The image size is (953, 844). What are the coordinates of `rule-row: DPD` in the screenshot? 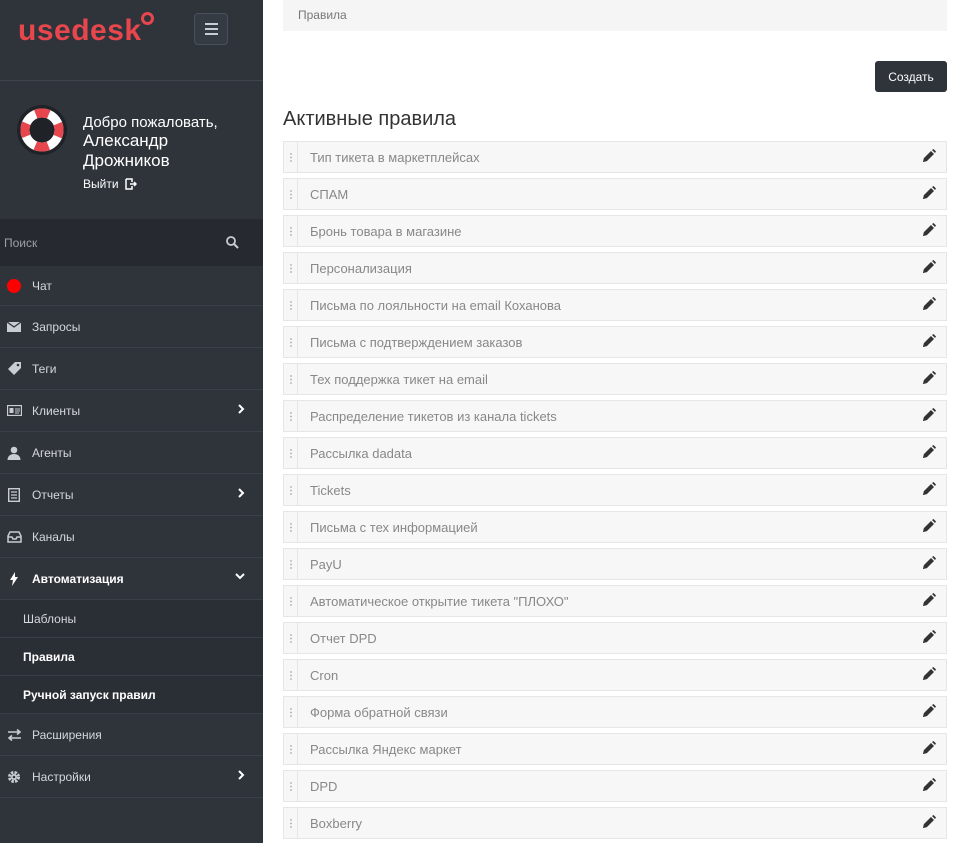 It's located at (615, 786).